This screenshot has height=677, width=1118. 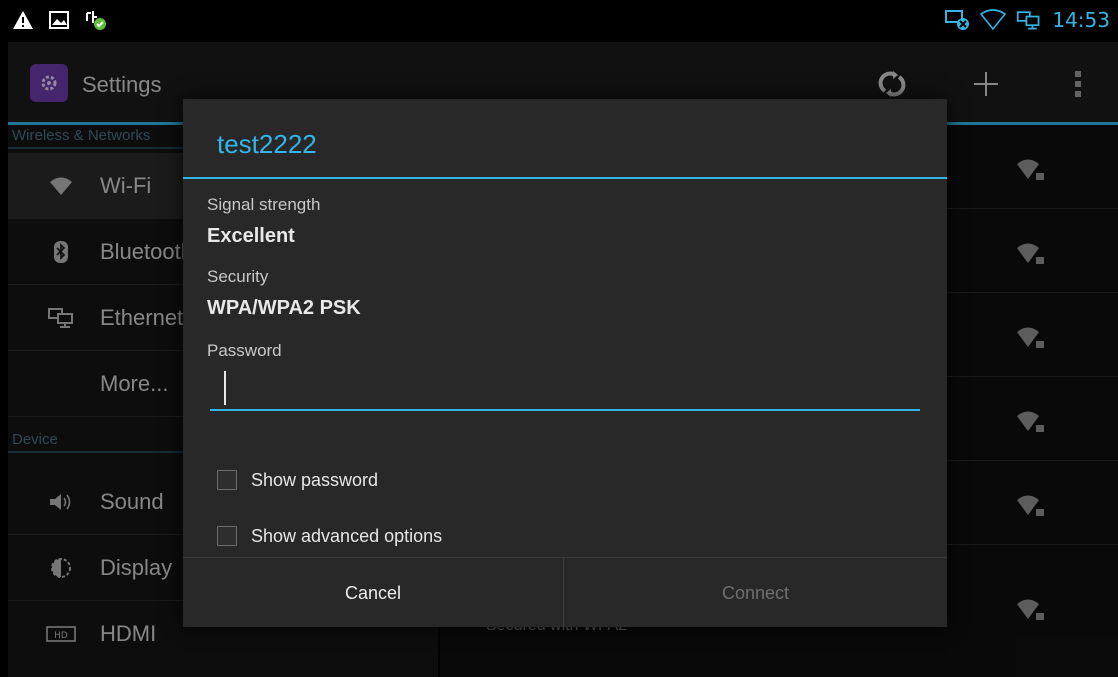 I want to click on dialog-button-bar: Cancel Connect, so click(x=565, y=592).